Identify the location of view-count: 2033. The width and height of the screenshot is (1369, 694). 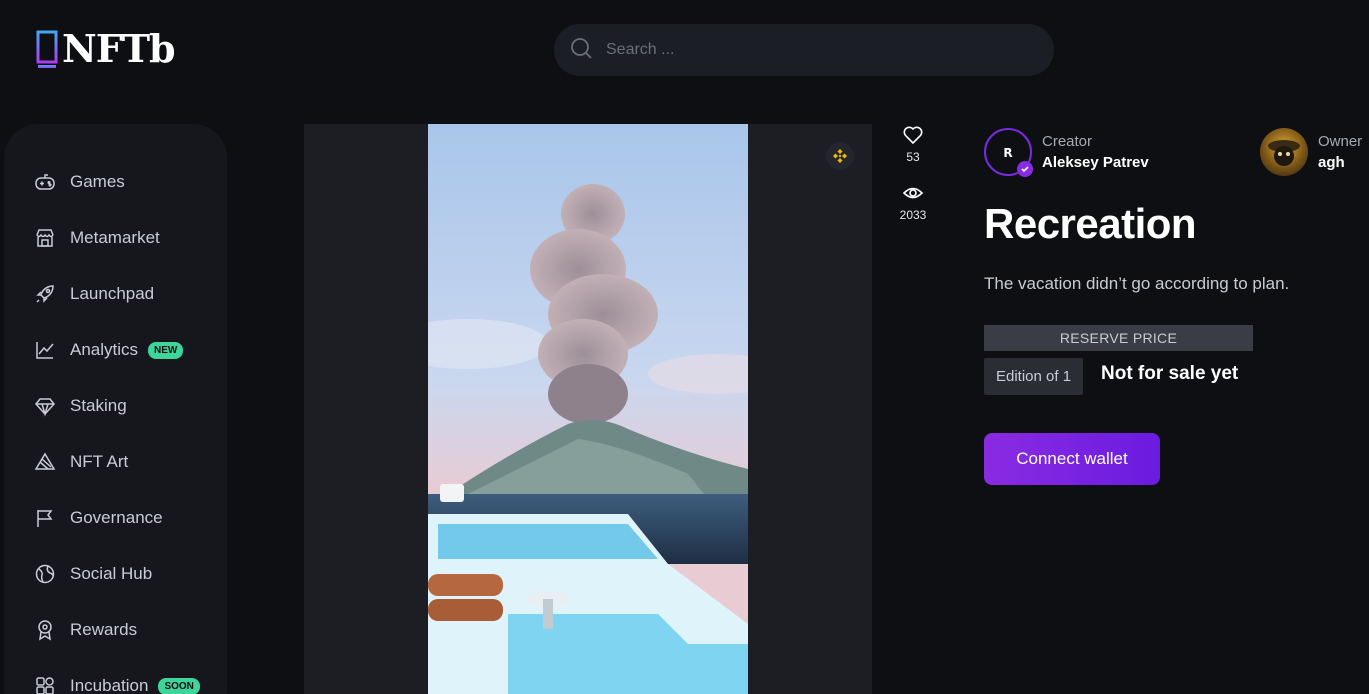
(913, 215).